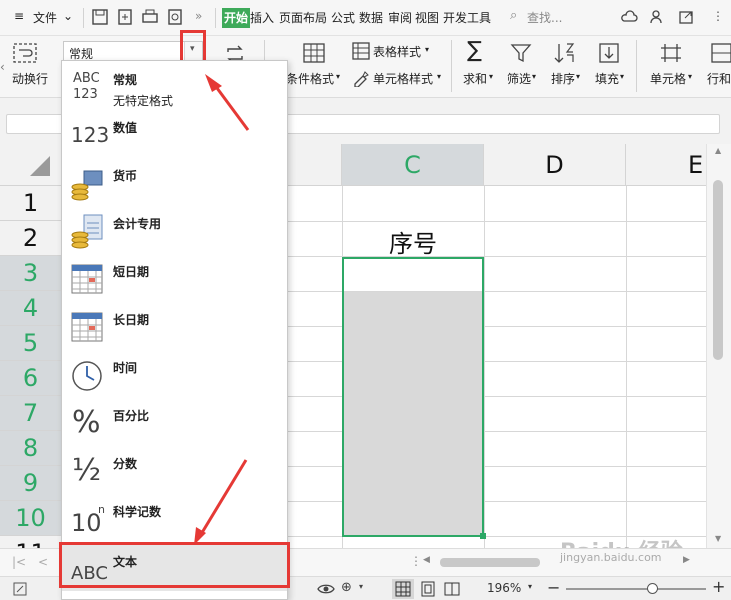  I want to click on fill-label: 填充, so click(607, 78).